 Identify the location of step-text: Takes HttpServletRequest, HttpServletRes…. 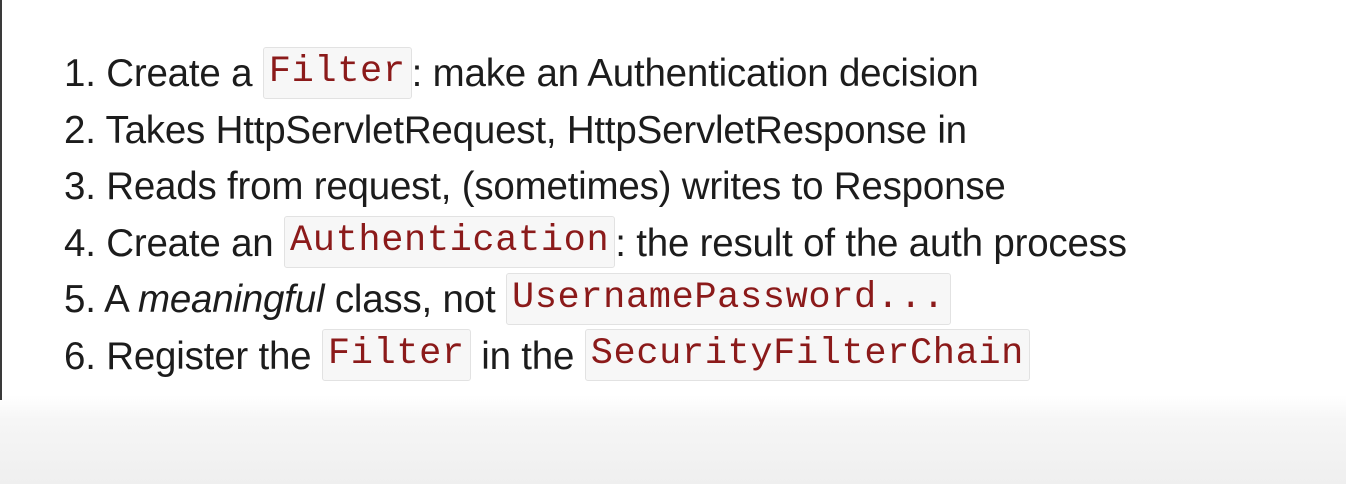
(536, 130).